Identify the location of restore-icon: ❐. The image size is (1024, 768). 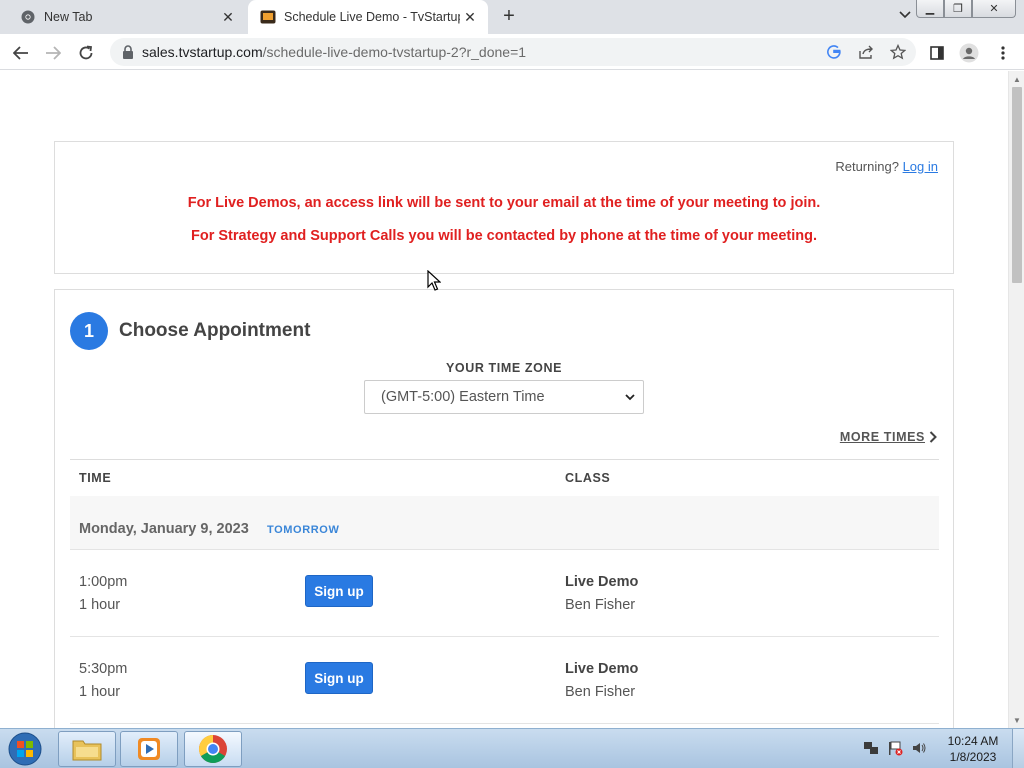
(958, 9).